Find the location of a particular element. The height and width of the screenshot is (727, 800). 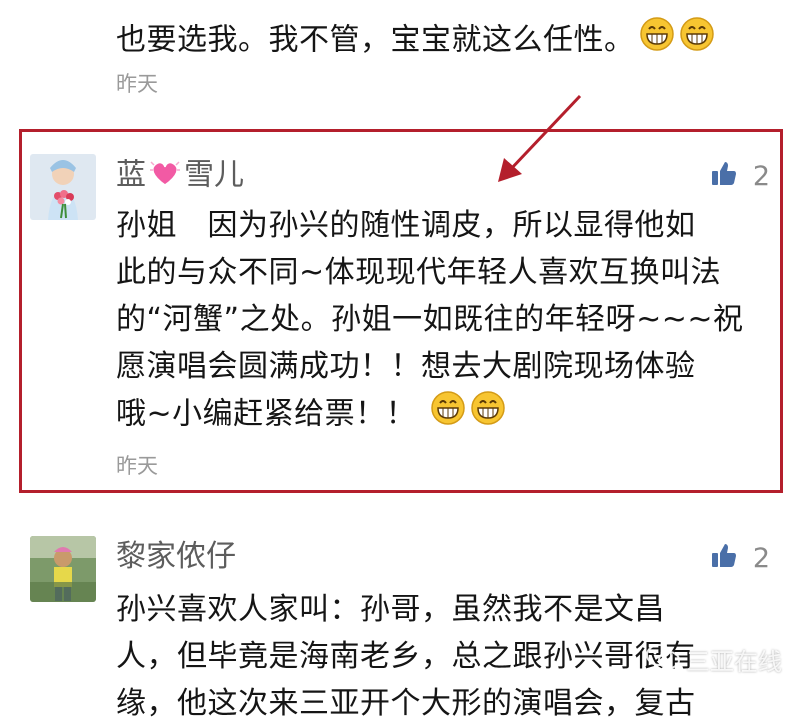

author-name-part: 雪儿 is located at coordinates (214, 175).